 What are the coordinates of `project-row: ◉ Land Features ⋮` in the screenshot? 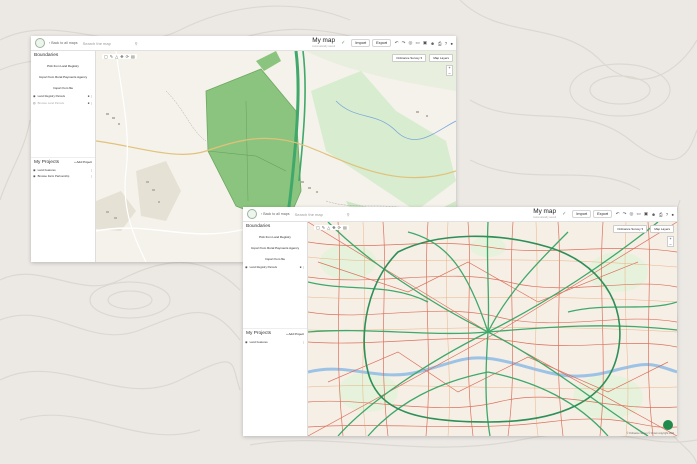 It's located at (275, 341).